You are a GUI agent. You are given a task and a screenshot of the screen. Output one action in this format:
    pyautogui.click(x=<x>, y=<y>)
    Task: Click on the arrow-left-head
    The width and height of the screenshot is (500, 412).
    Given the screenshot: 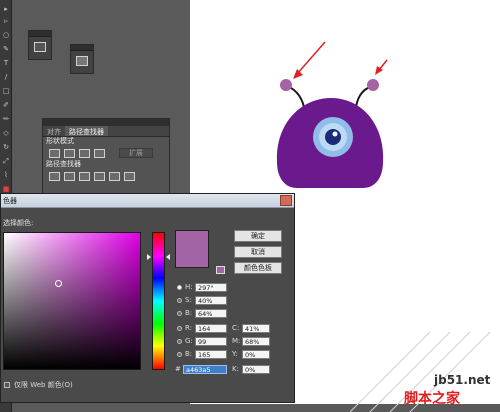 What is the action you would take?
    pyautogui.click(x=298, y=74)
    